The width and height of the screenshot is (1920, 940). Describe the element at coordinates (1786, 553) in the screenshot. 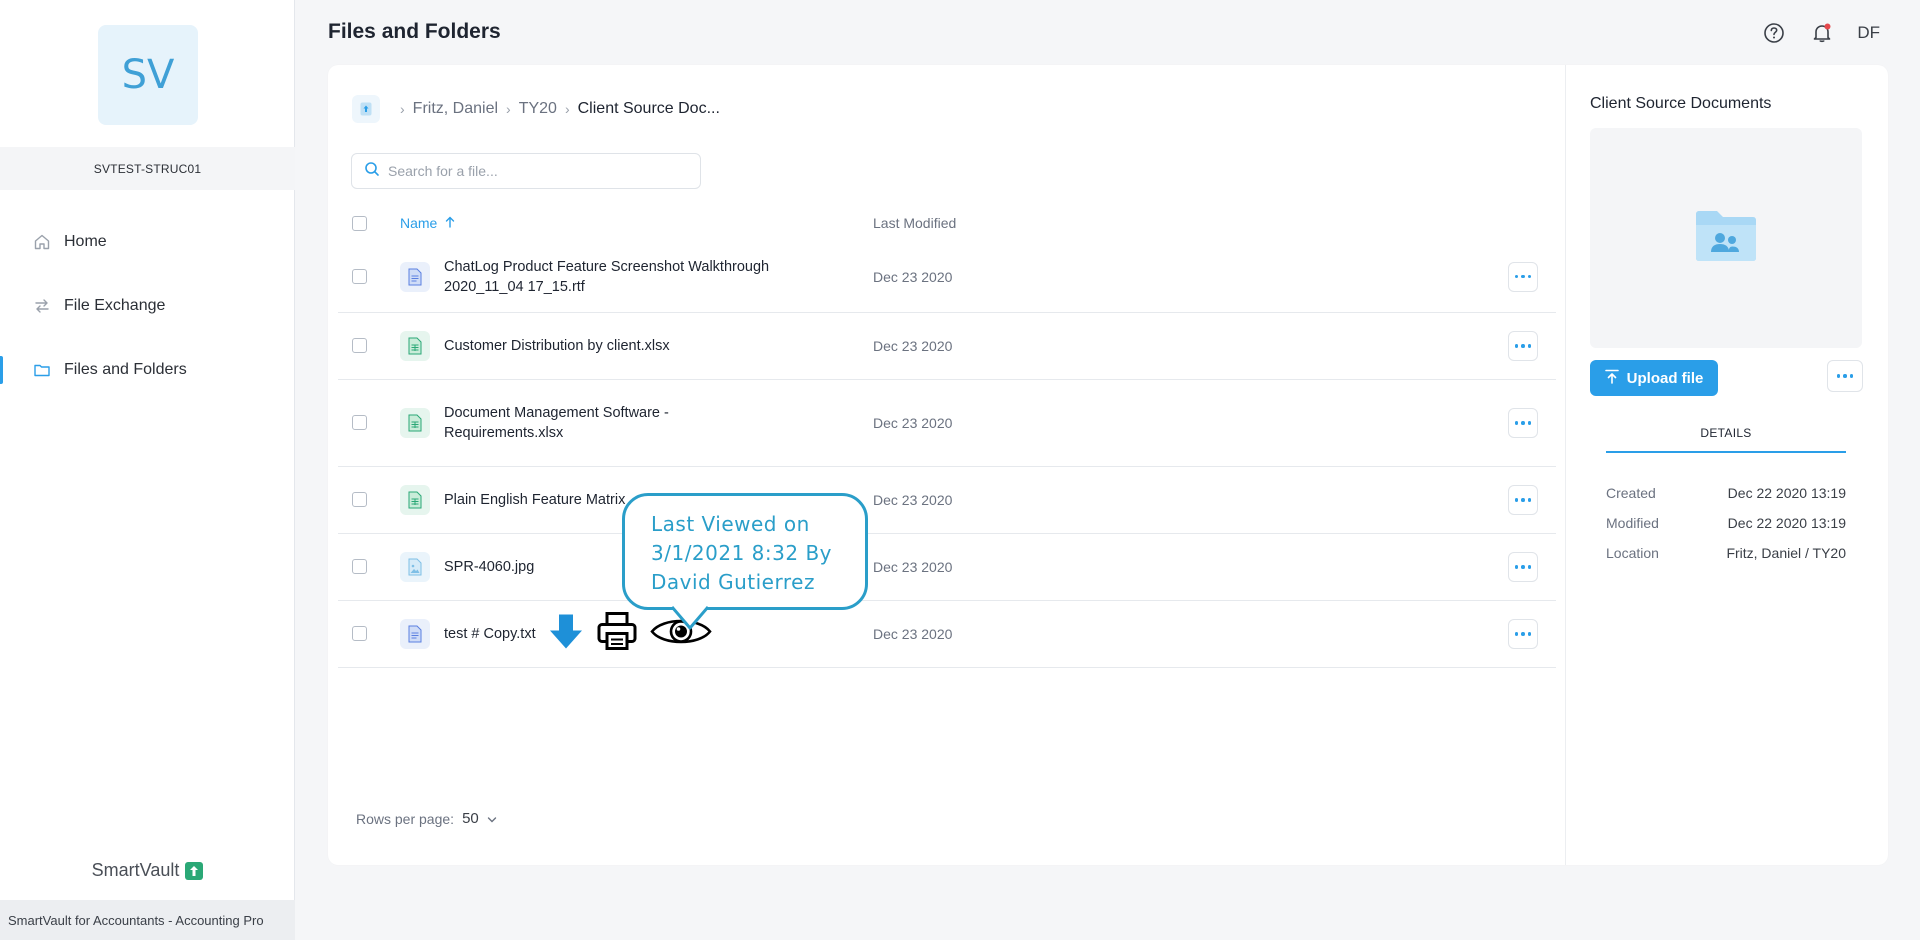

I see `meta-value: Fritz, Daniel / TY20` at that location.